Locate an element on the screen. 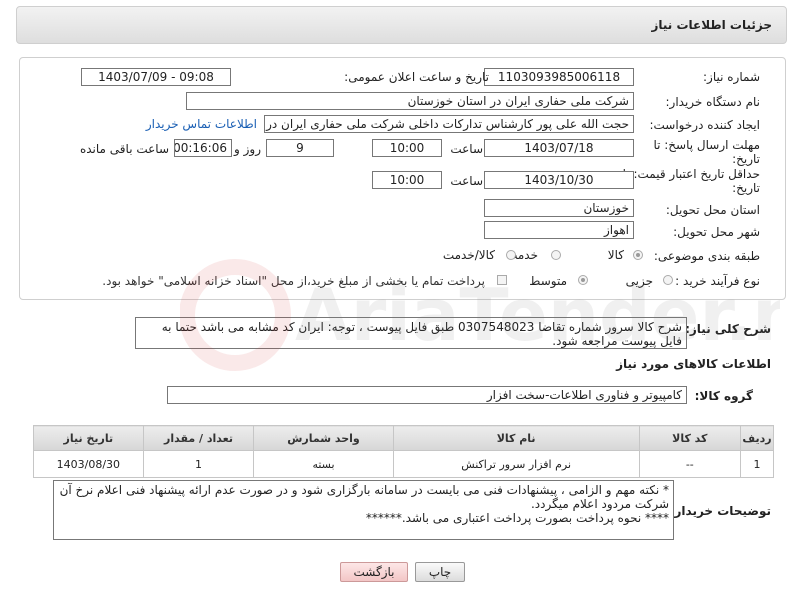 The width and height of the screenshot is (789, 598). buyer-org-field: شرکت ملی حفاری ایران در استان خوزستان is located at coordinates (410, 101).